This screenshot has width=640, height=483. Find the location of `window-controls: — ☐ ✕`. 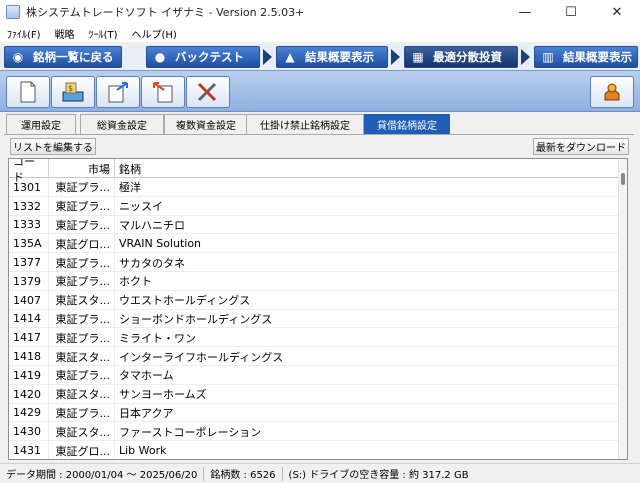

window-controls: — ☐ ✕ is located at coordinates (571, 12).